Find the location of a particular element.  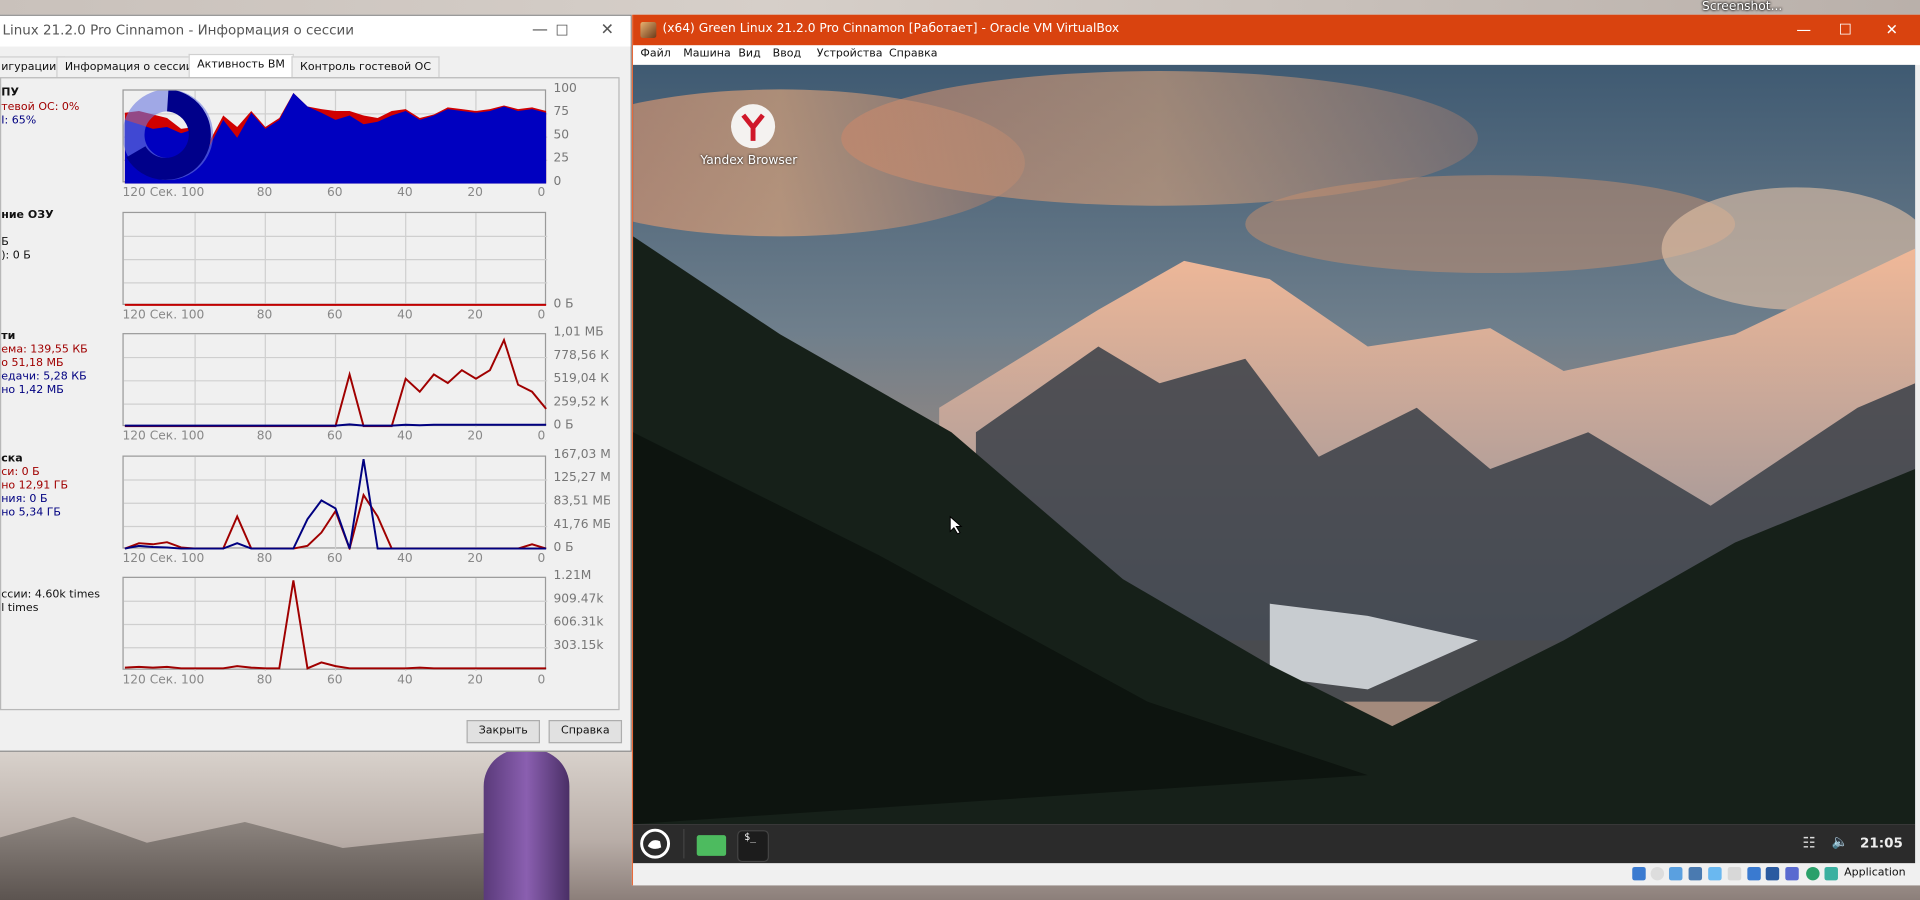

y-tick-label: 167,03 М is located at coordinates (581, 455).